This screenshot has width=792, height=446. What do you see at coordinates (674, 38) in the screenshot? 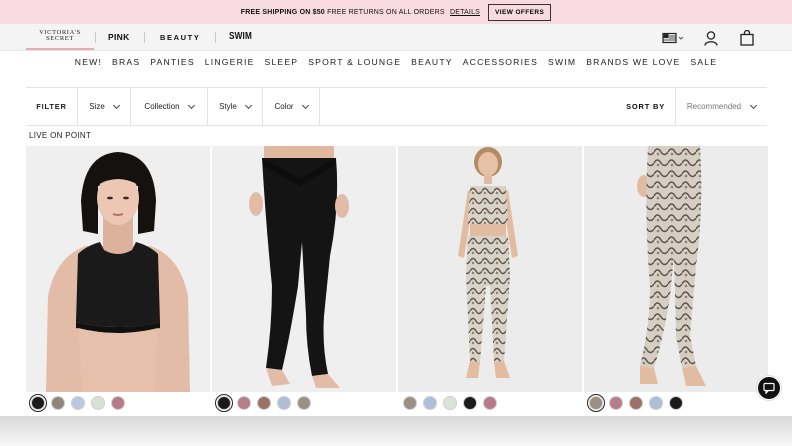
I see `flag-selector-icon` at bounding box center [674, 38].